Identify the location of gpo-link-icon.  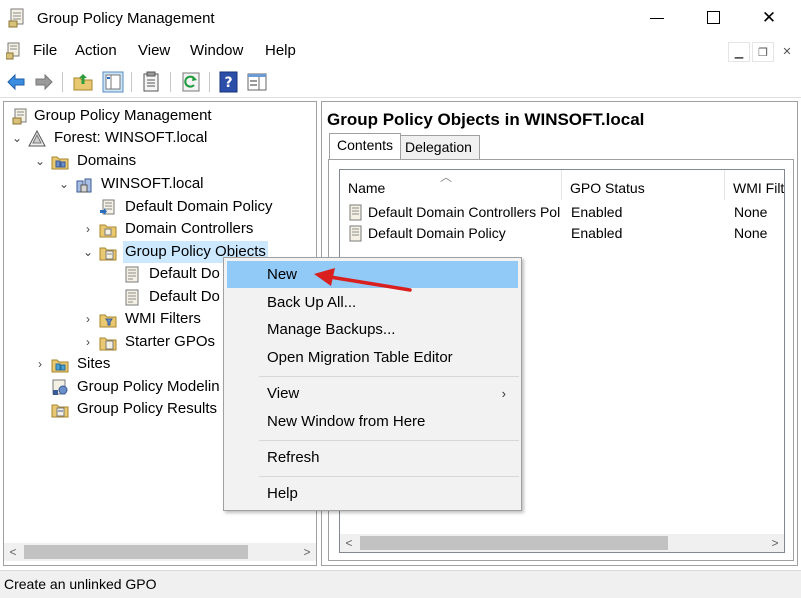
(107, 207).